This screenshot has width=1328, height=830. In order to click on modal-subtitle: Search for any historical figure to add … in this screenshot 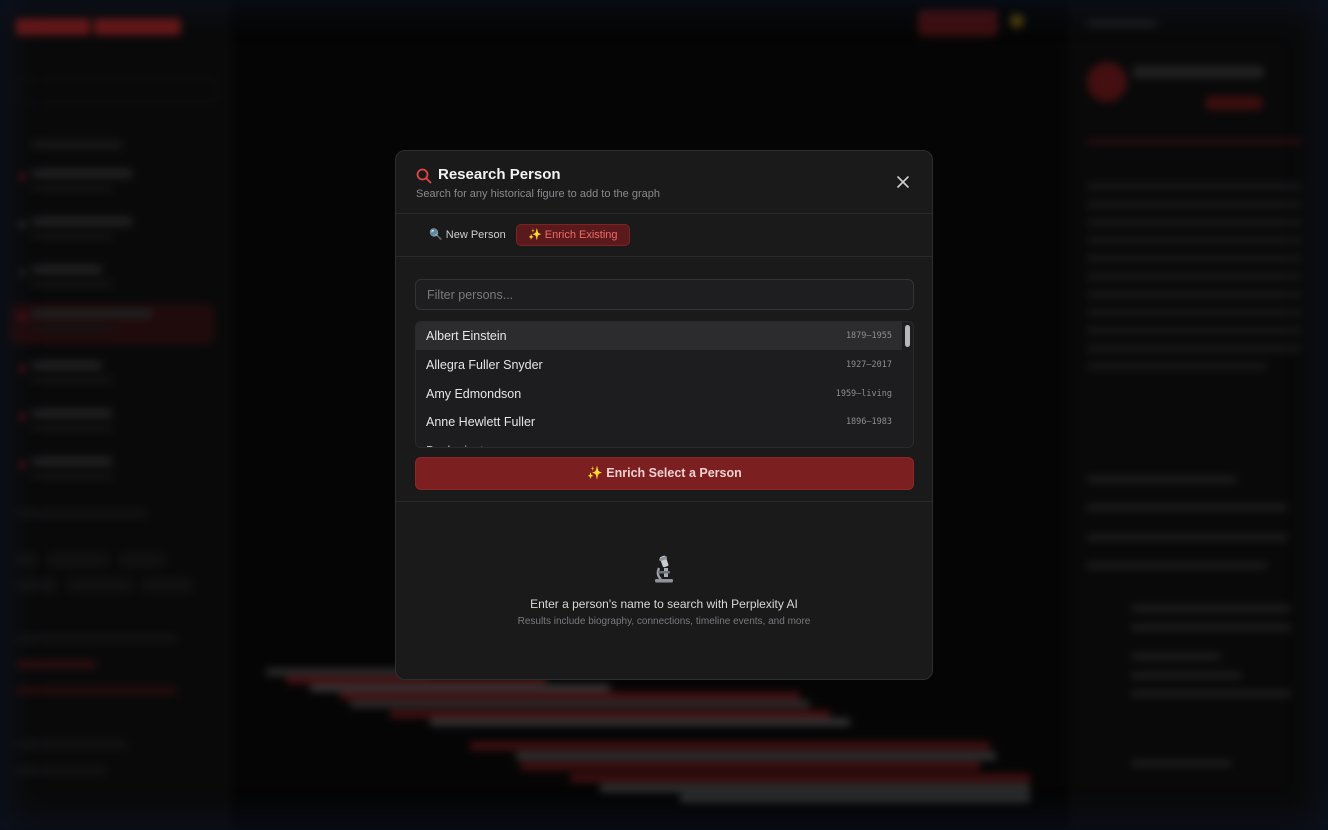, I will do `click(538, 194)`.